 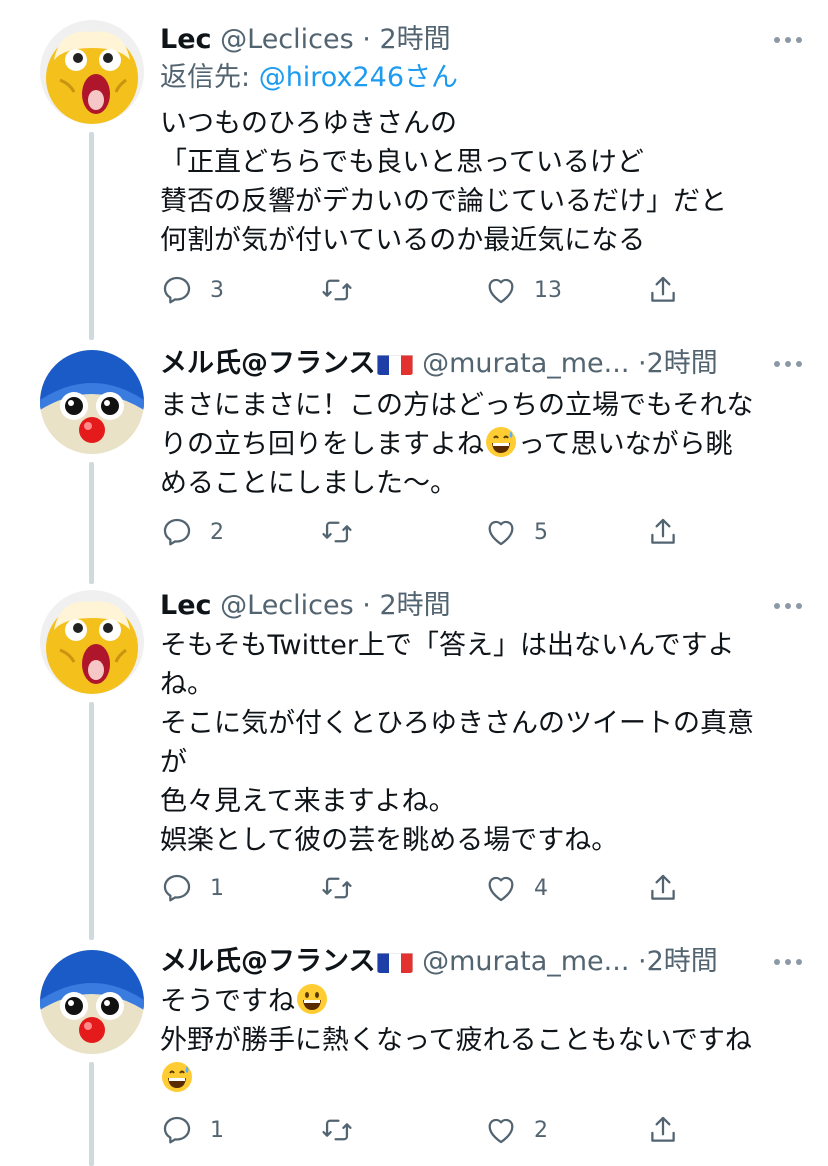 I want to click on tweet-line: めることにしました〜。, so click(x=308, y=483).